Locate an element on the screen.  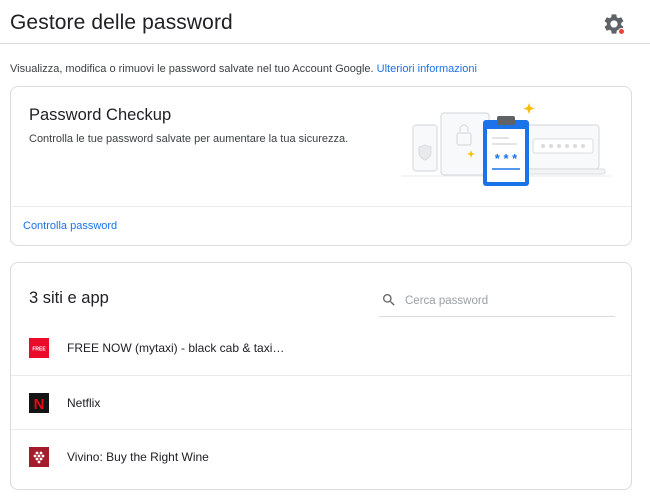
check-passwords-link: Controlla password is located at coordinates (70, 226).